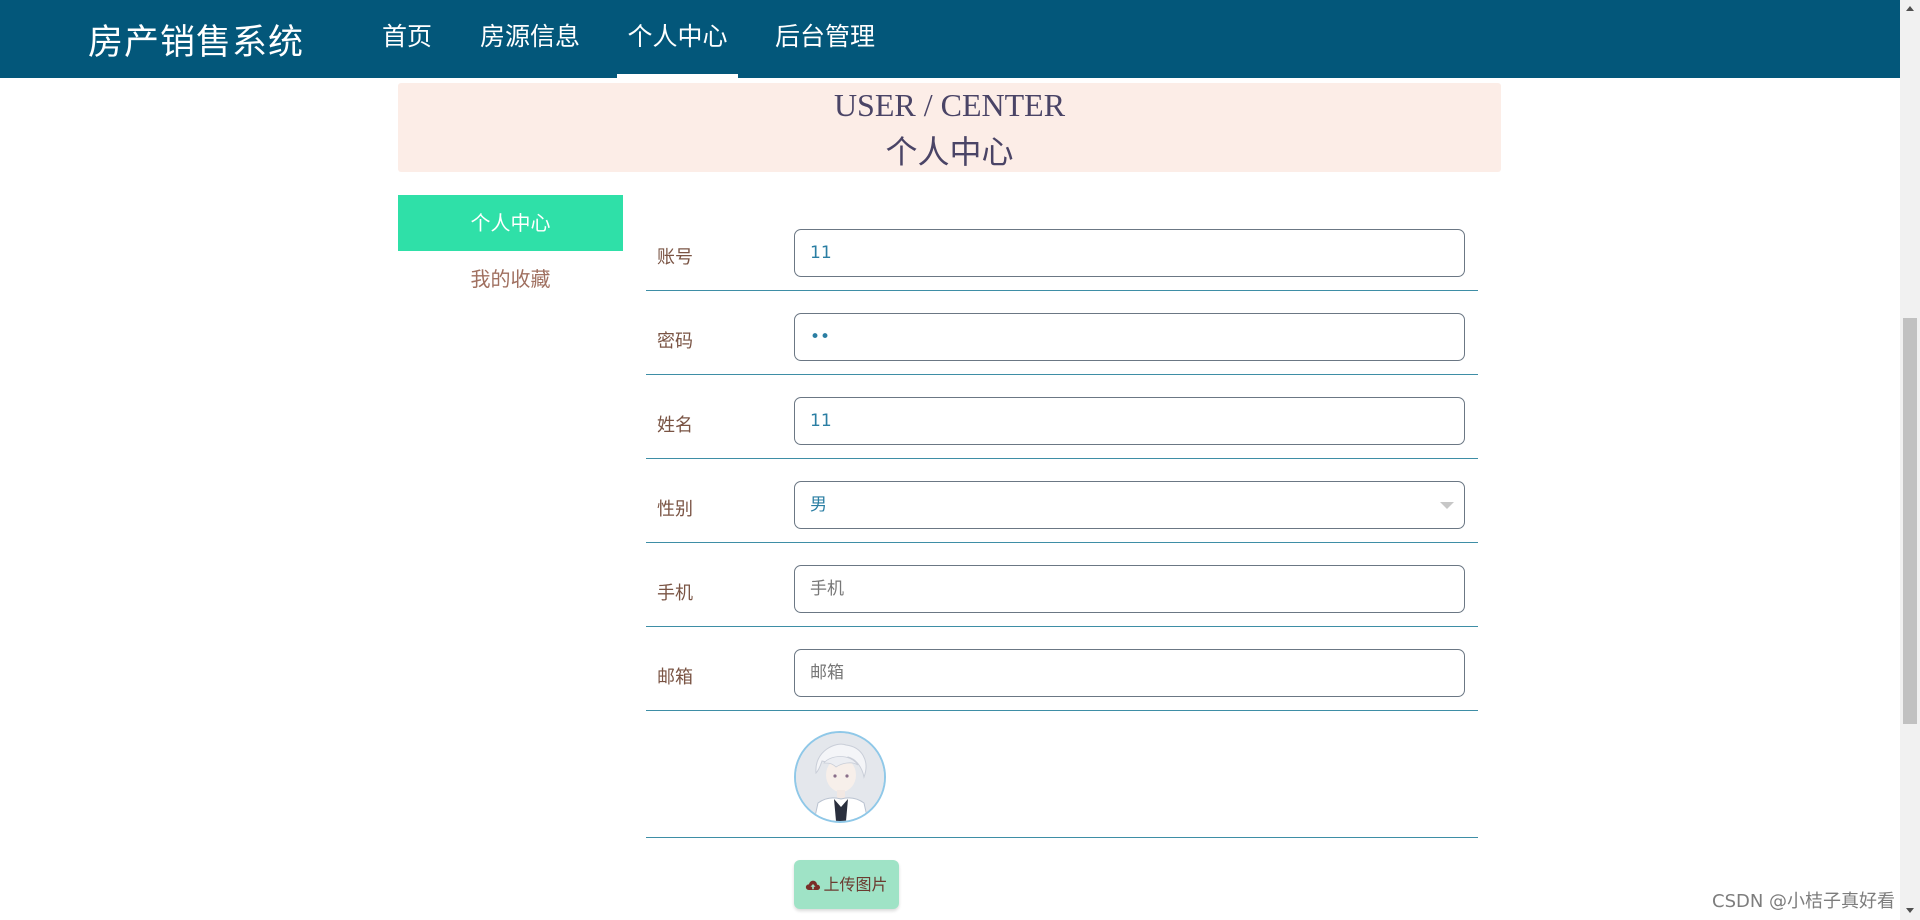 This screenshot has width=1920, height=920. Describe the element at coordinates (949, 127) in the screenshot. I see `page-banner: USER / CENTER 个人中心` at that location.